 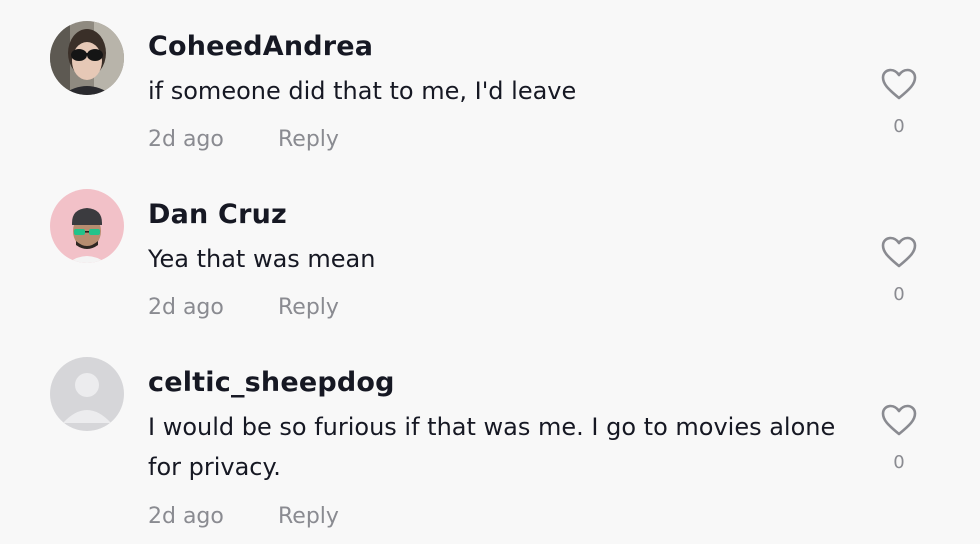 What do you see at coordinates (260, 47) in the screenshot?
I see `comment-username: CoheedAndrea` at bounding box center [260, 47].